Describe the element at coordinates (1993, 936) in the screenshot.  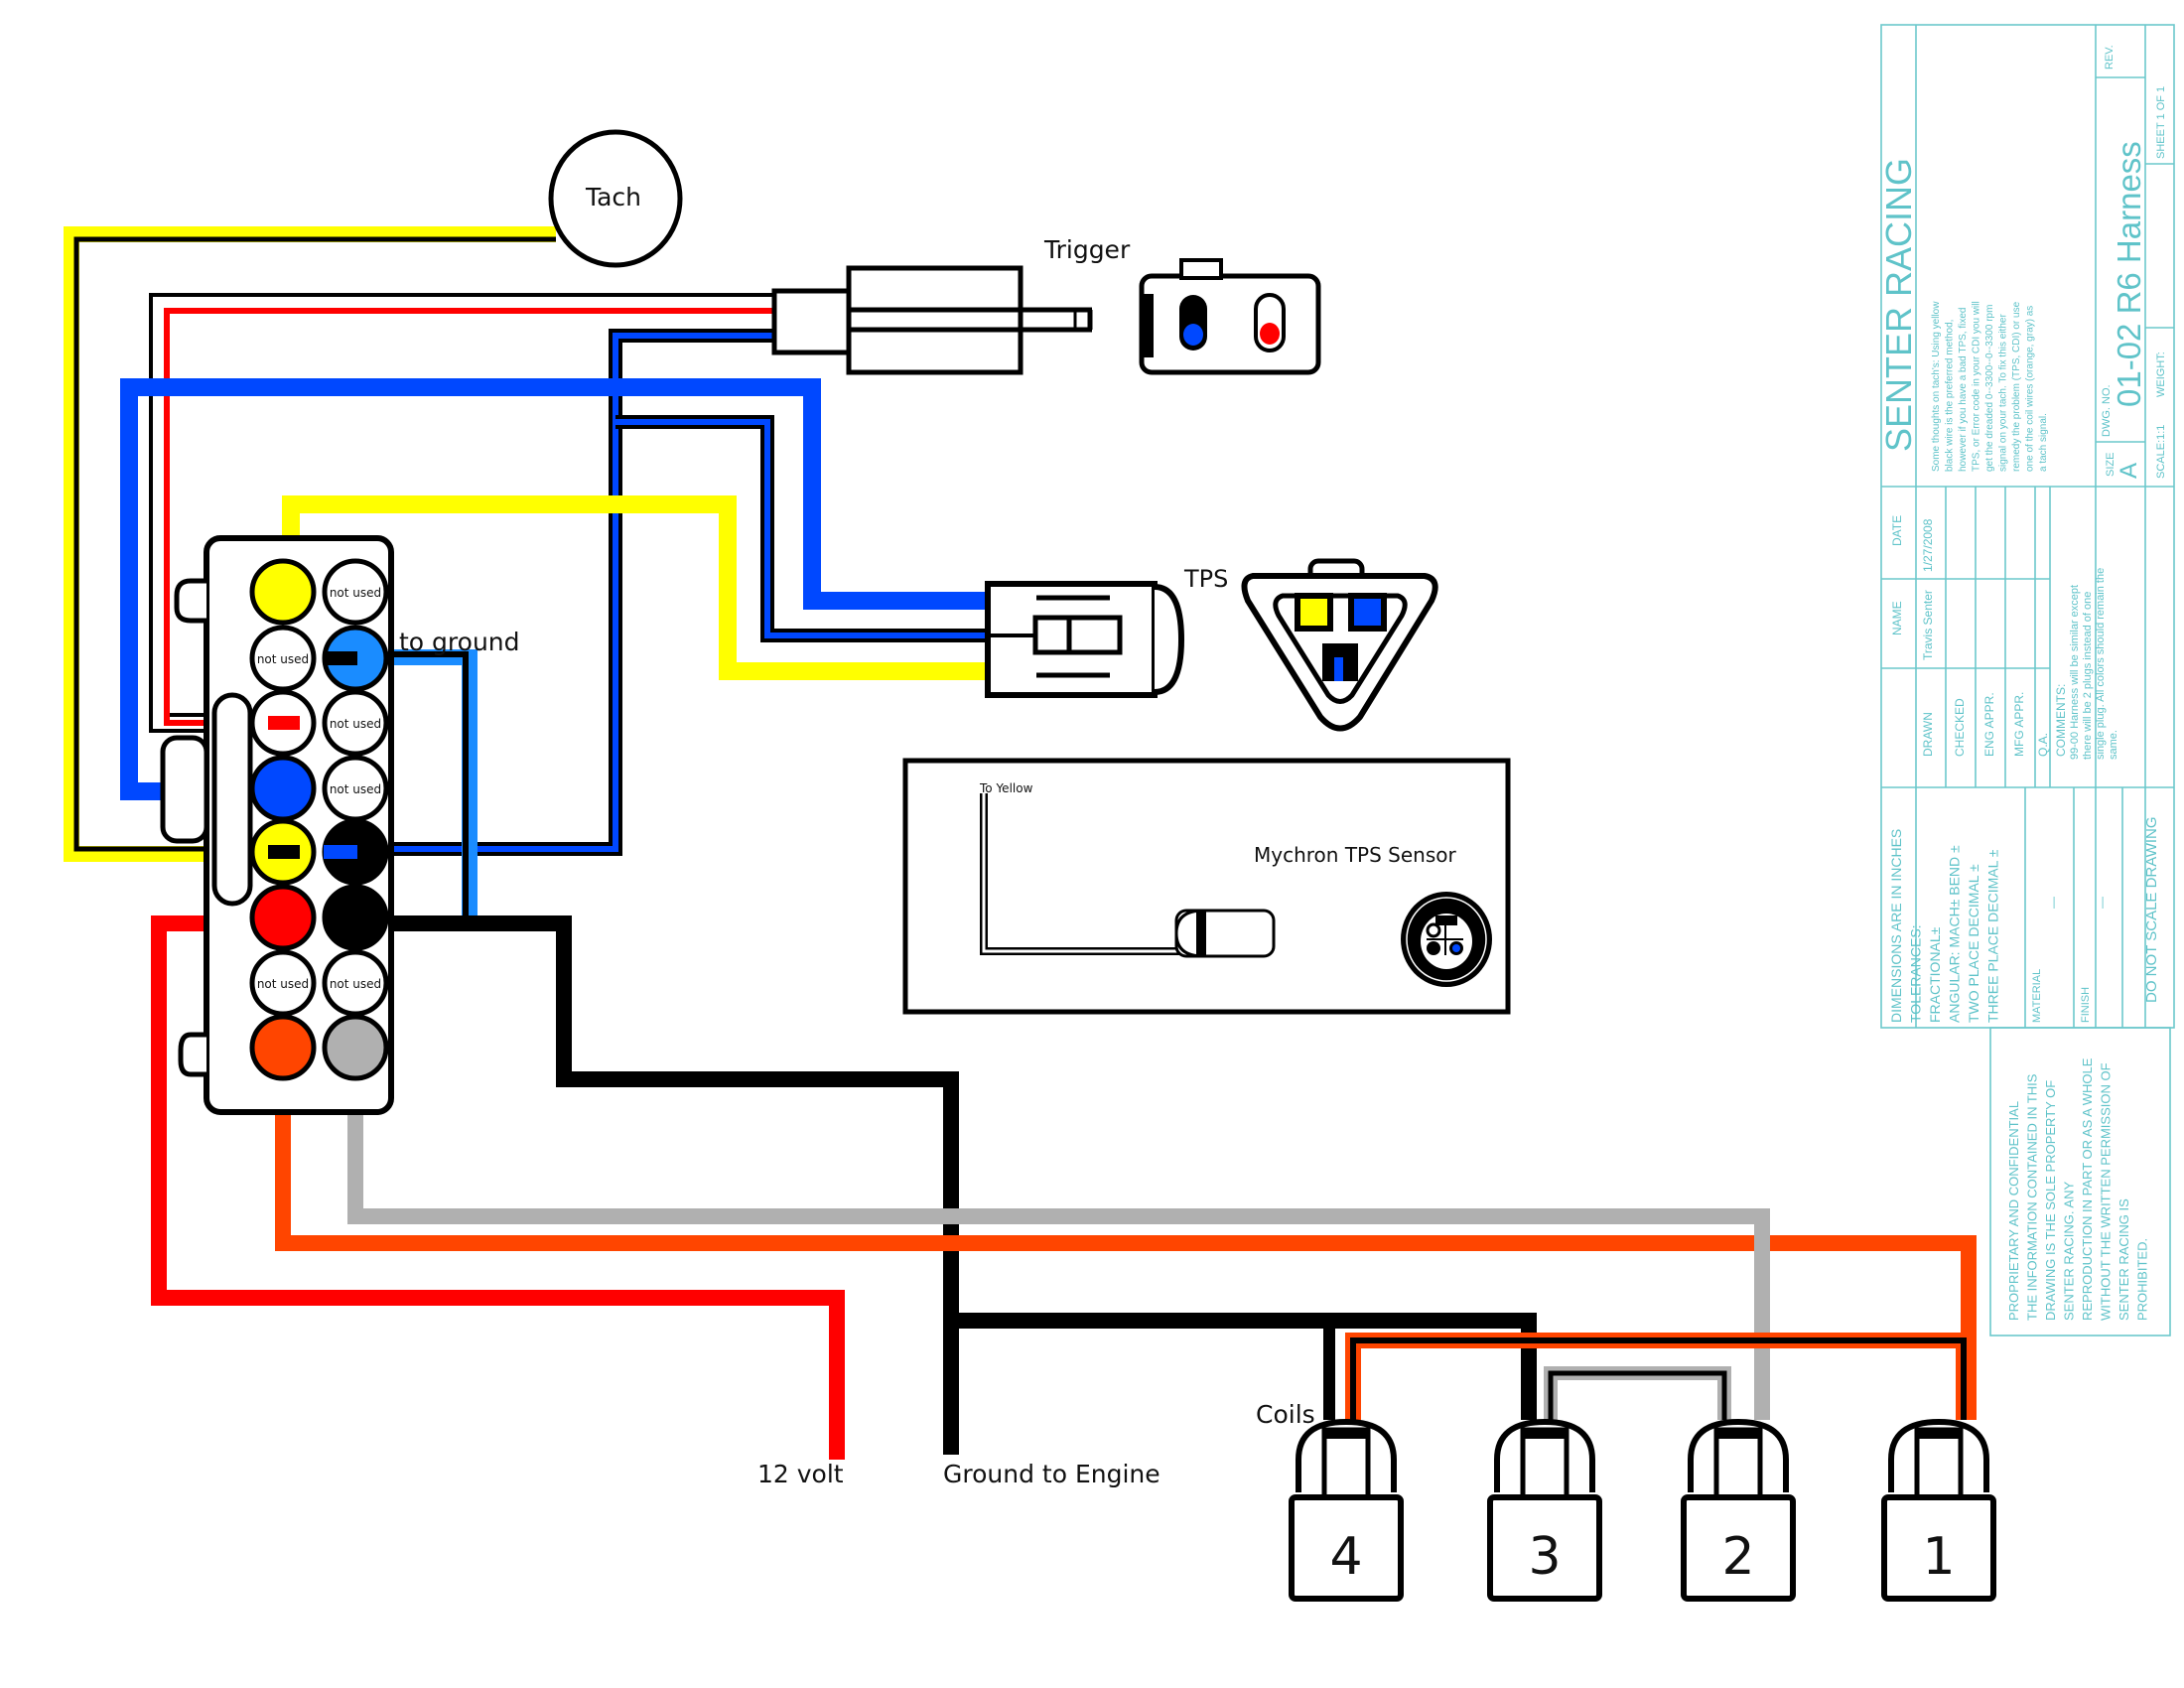
I see `title-block-text-line: THREE PLACE DECIMAL ±` at that location.